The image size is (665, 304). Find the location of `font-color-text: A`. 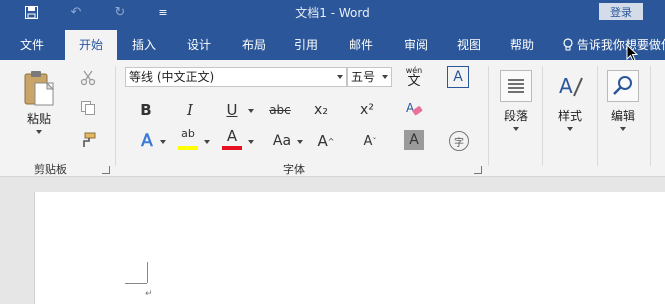

font-color-text: A is located at coordinates (232, 136).